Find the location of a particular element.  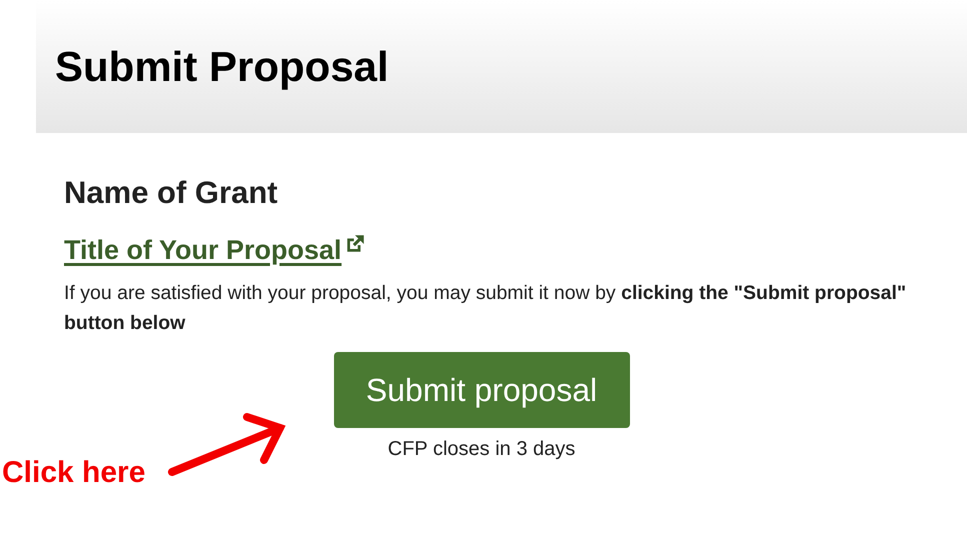

deadline-note: CFP closes in 3 days is located at coordinates (482, 449).